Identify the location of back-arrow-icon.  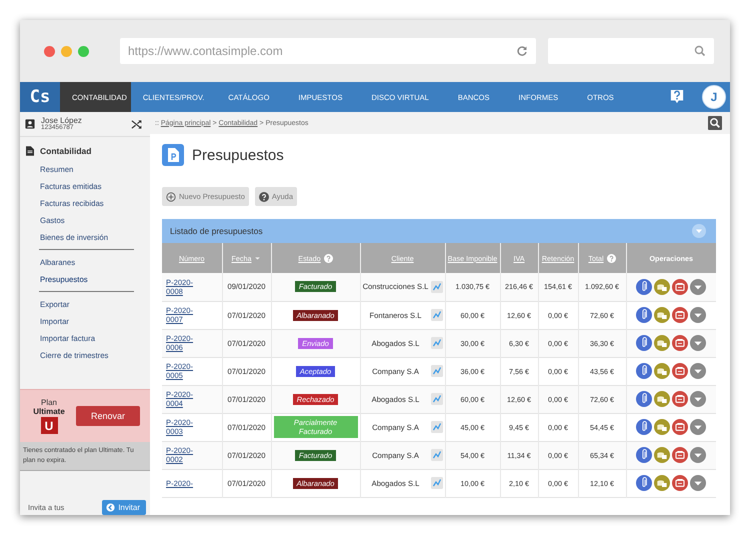
(111, 507).